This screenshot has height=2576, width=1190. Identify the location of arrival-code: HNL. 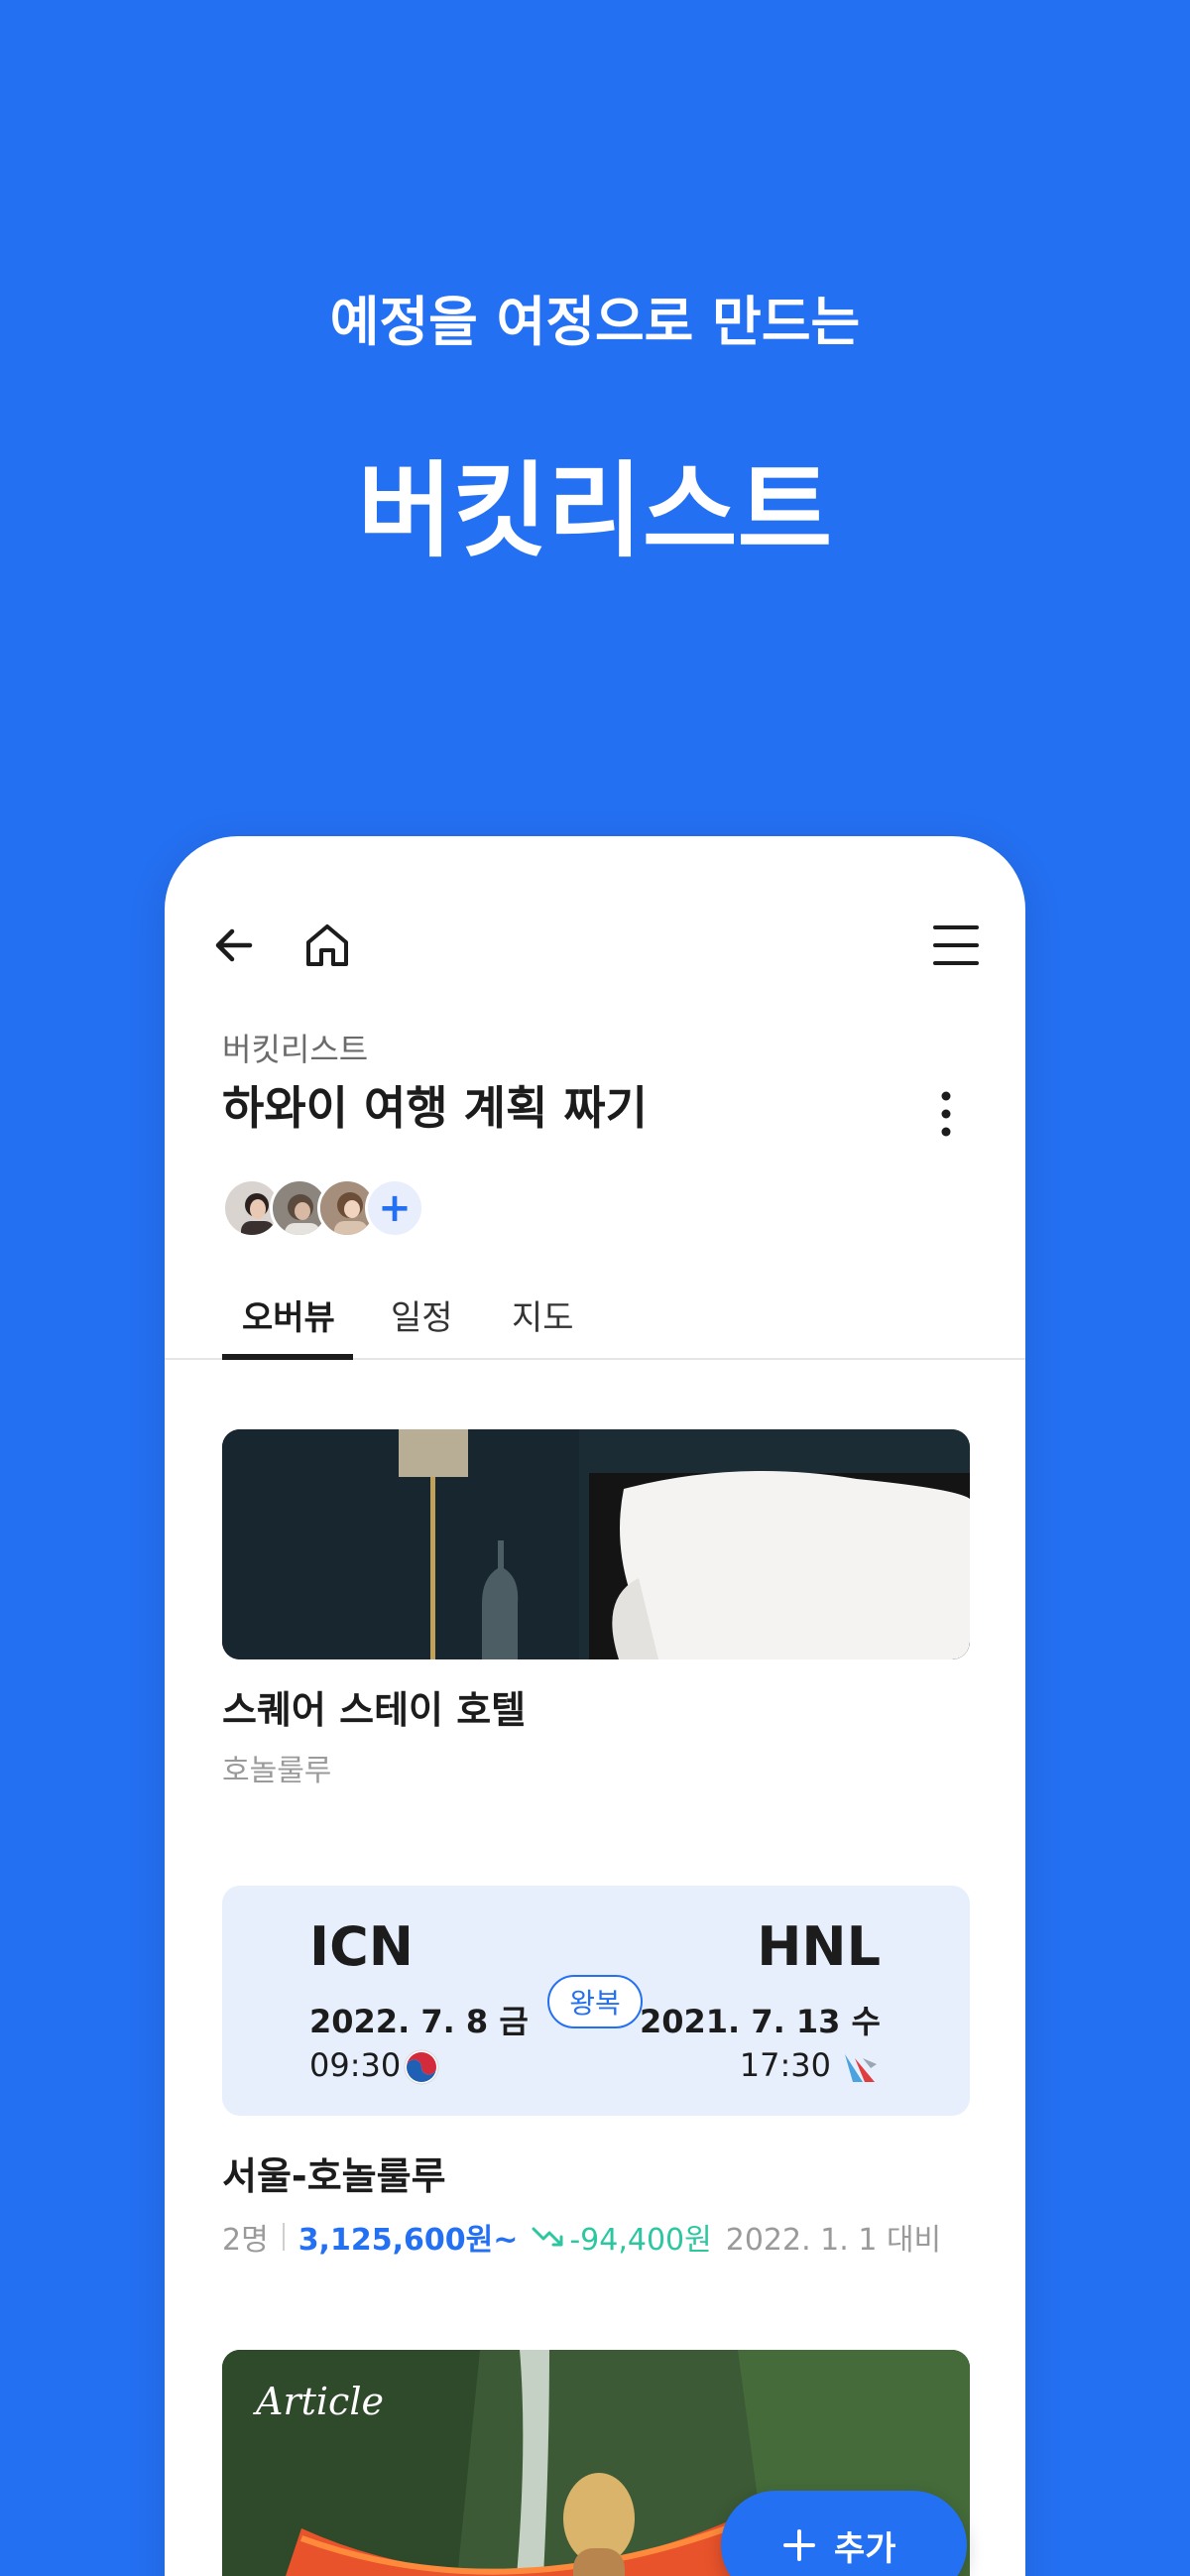
(819, 1946).